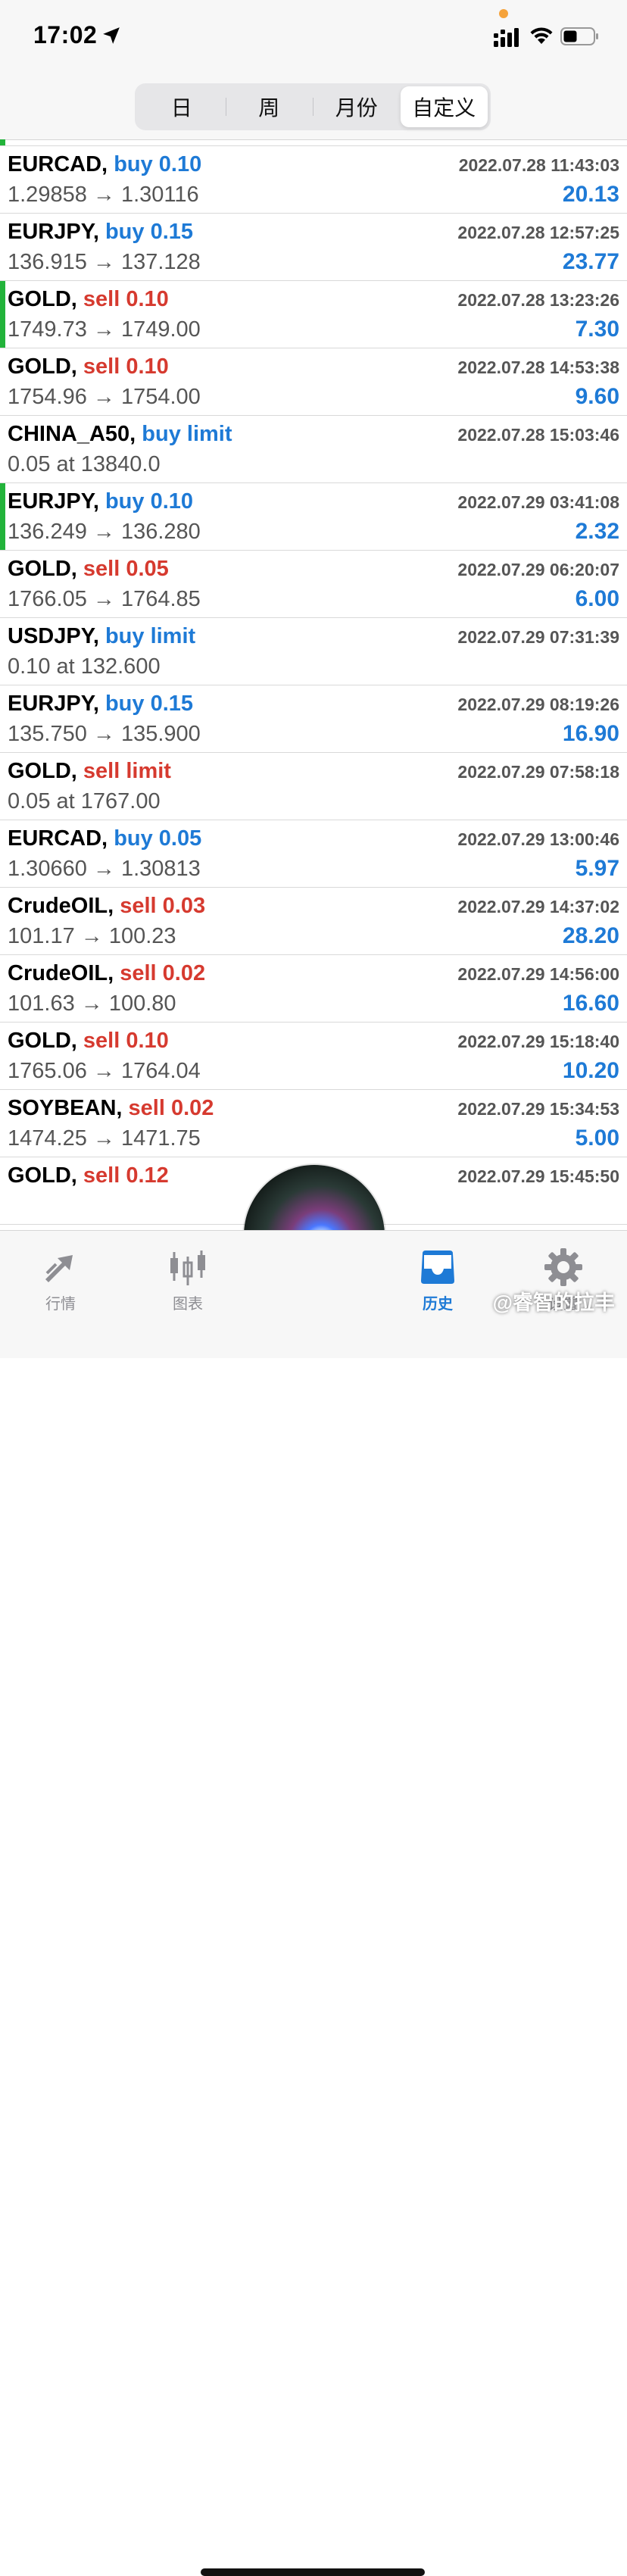 The image size is (627, 2576). What do you see at coordinates (84, 801) in the screenshot?
I see `trade-prices: 0.05 at 1767.00` at bounding box center [84, 801].